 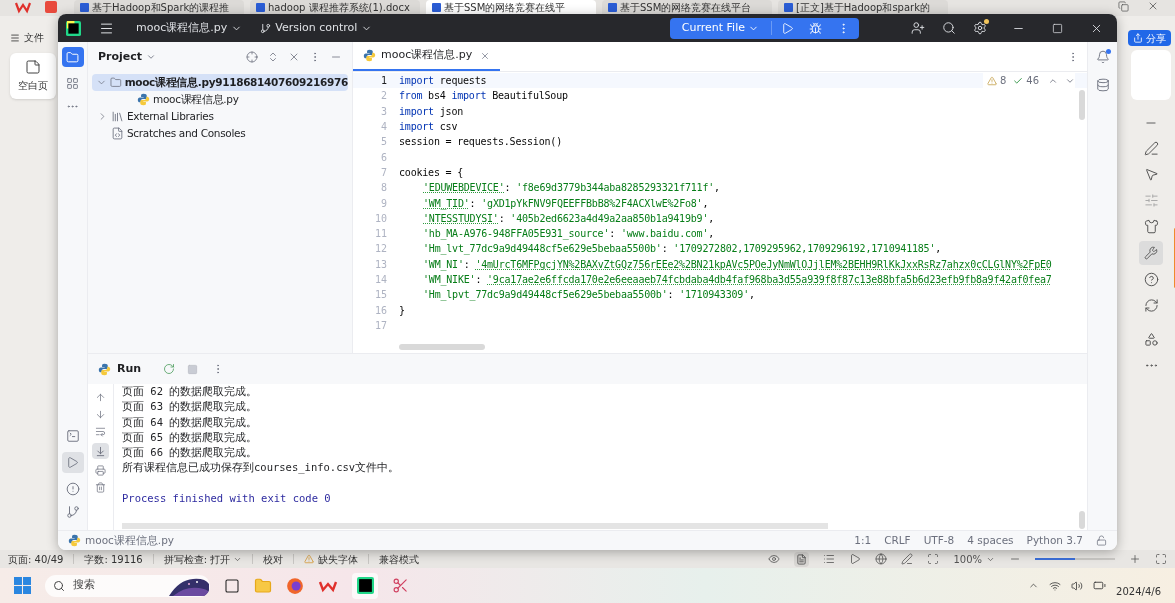 I want to click on tool-window-title: Project, so click(x=127, y=57).